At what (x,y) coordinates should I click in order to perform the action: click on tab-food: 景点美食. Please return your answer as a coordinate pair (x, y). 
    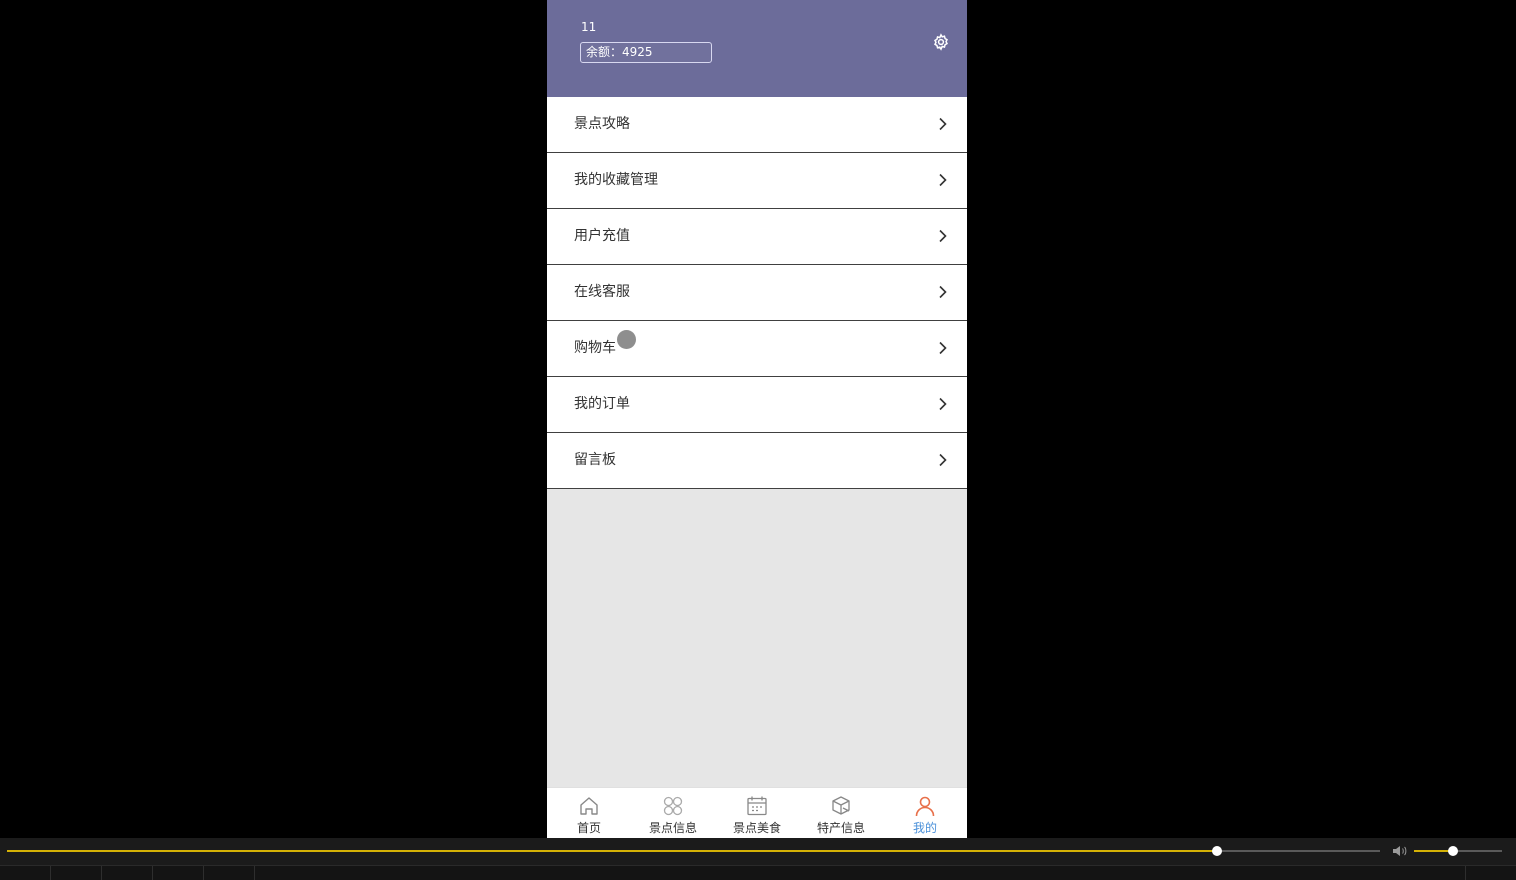
    Looking at the image, I should click on (757, 813).